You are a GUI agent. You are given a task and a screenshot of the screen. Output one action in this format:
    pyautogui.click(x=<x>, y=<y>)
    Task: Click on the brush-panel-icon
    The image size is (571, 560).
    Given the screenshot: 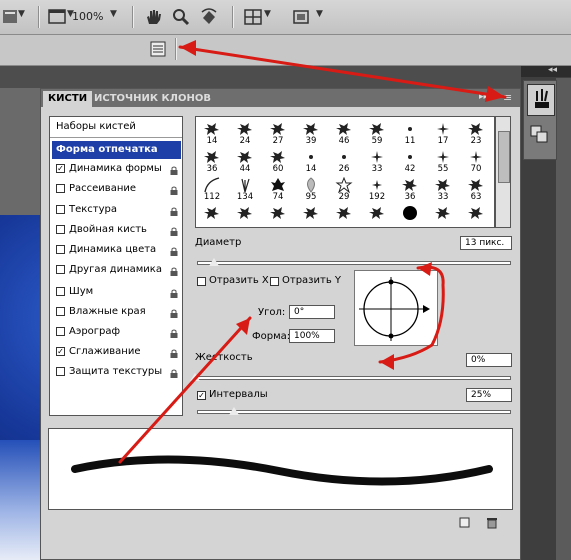 What is the action you would take?
    pyautogui.click(x=541, y=100)
    